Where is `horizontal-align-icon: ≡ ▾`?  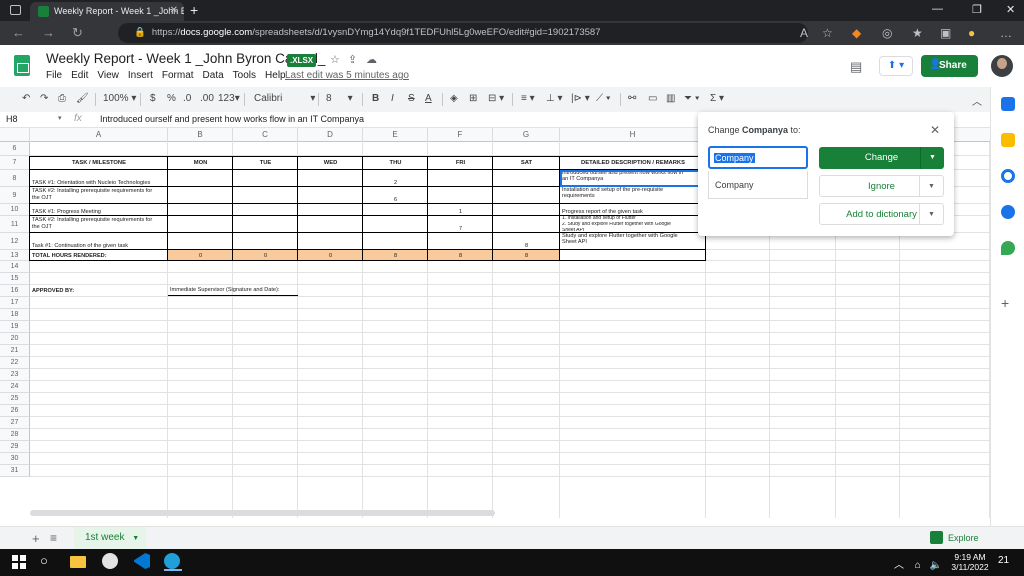
horizontal-align-icon: ≡ ▾ is located at coordinates (528, 98).